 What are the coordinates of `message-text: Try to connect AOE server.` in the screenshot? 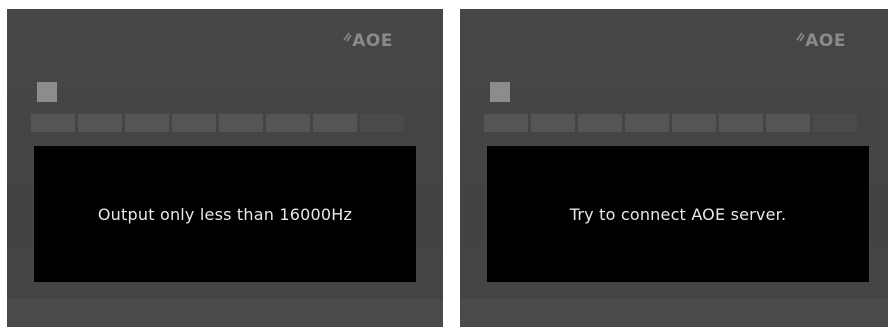 It's located at (678, 214).